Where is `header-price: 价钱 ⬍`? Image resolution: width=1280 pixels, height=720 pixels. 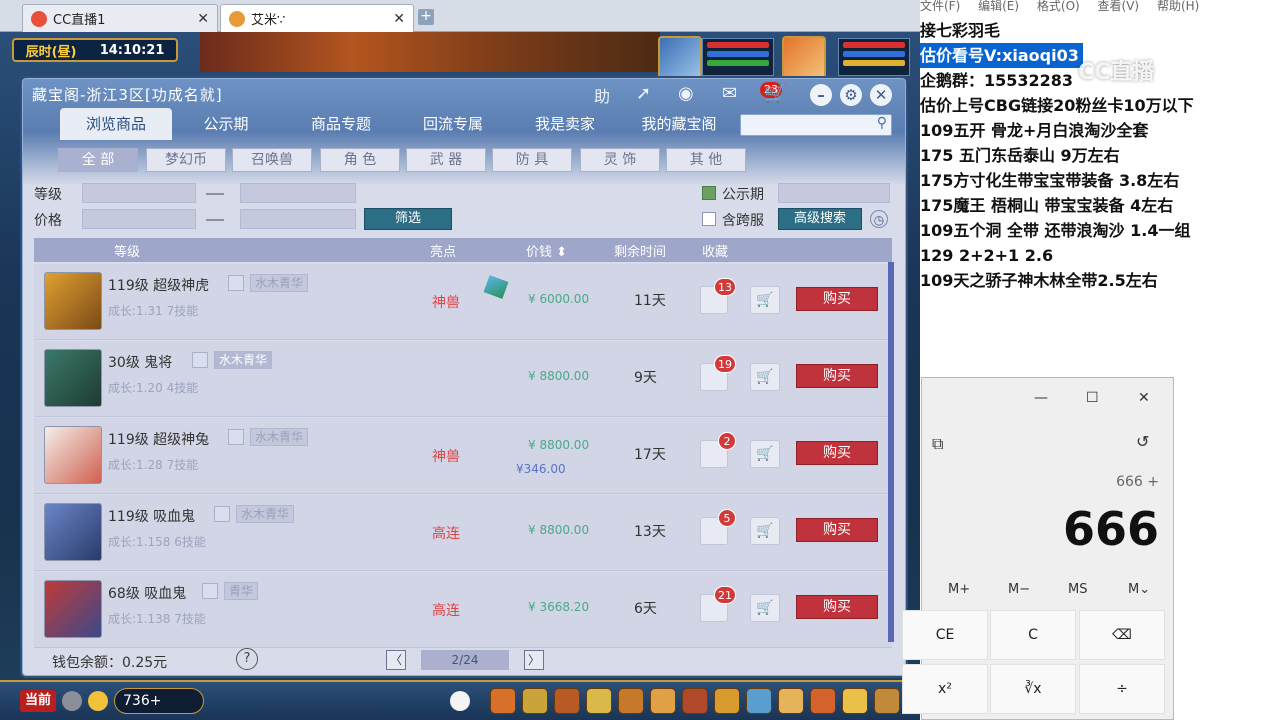 header-price: 价钱 ⬍ is located at coordinates (546, 250).